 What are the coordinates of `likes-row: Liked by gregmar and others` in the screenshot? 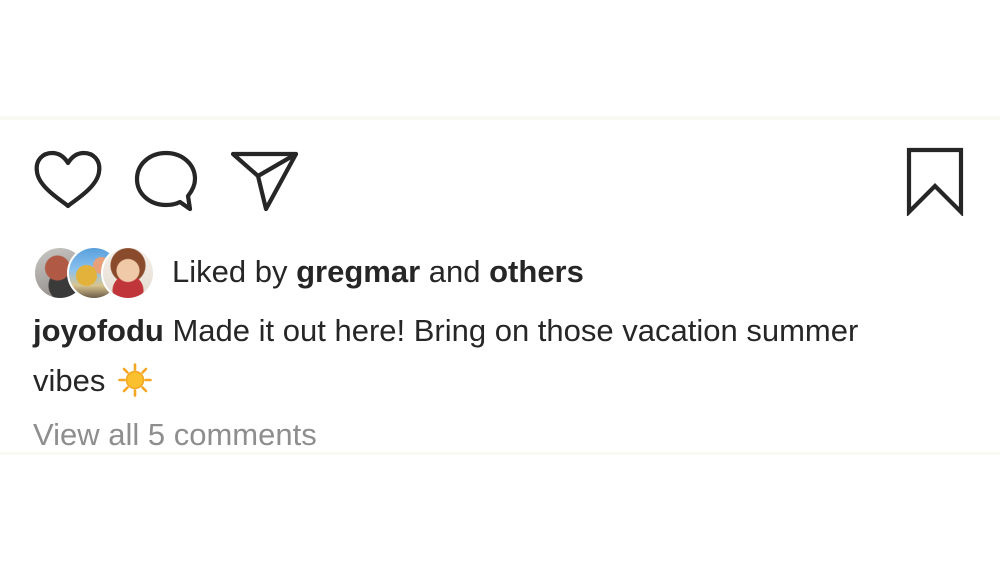 It's located at (308, 272).